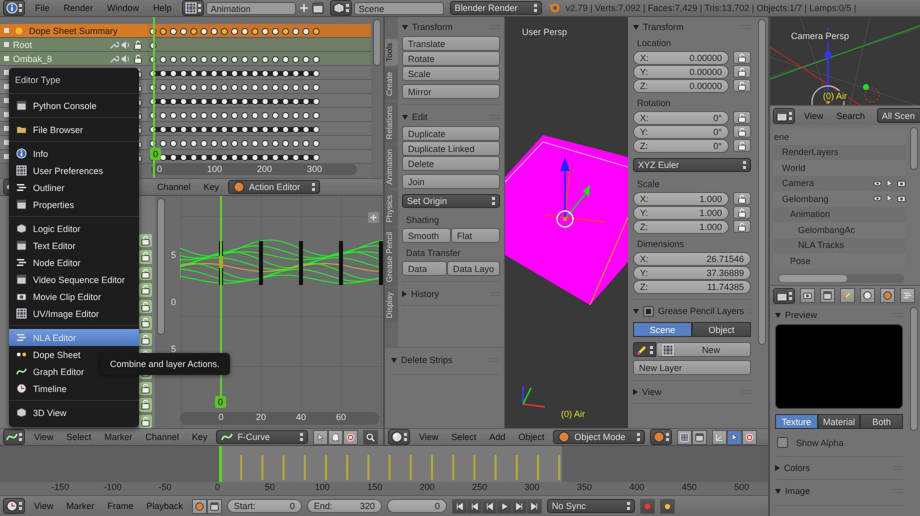 The height and width of the screenshot is (516, 920). Describe the element at coordinates (681, 227) in the screenshot. I see `number-field: Z: 1.000` at that location.